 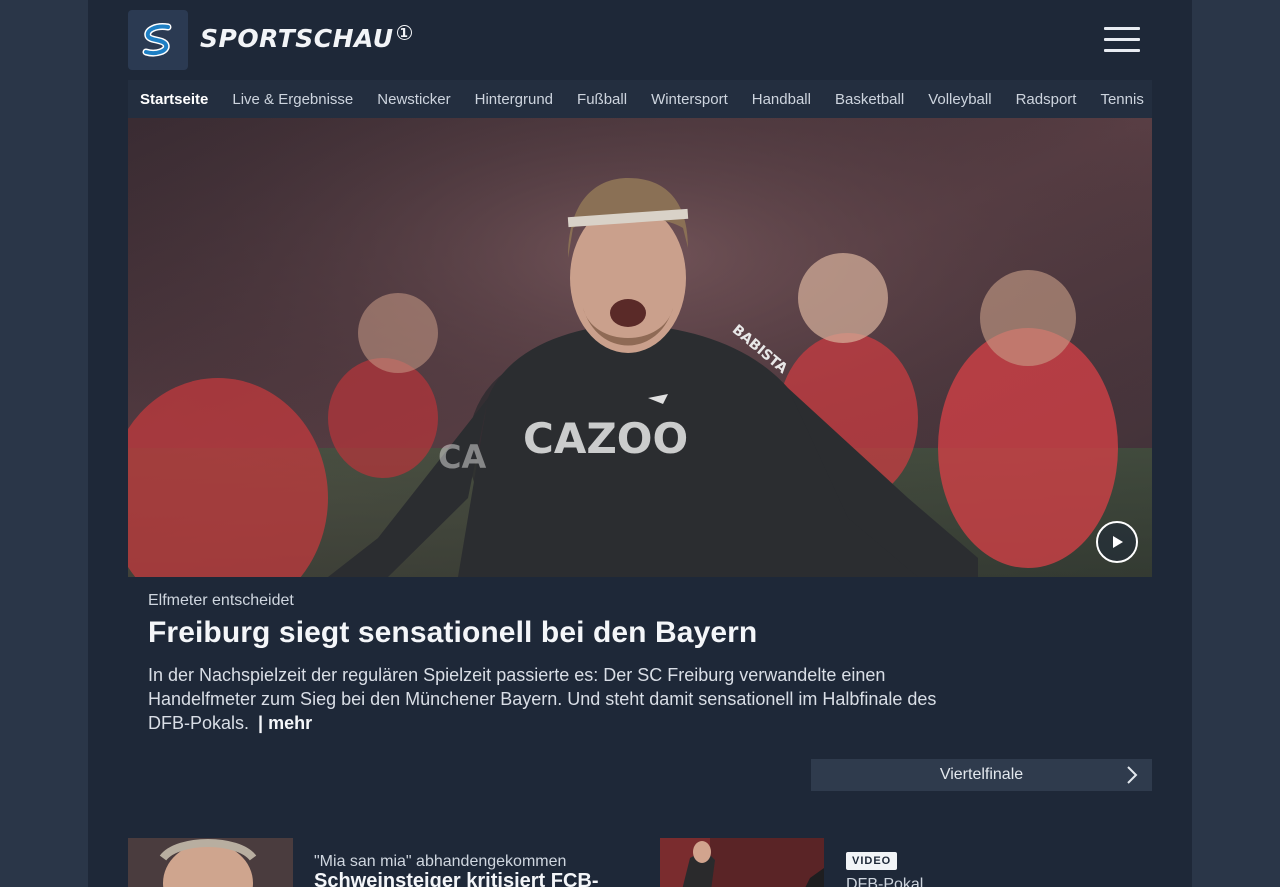 What do you see at coordinates (514, 99) in the screenshot?
I see `nav-item-hintergrund: Hintergrund` at bounding box center [514, 99].